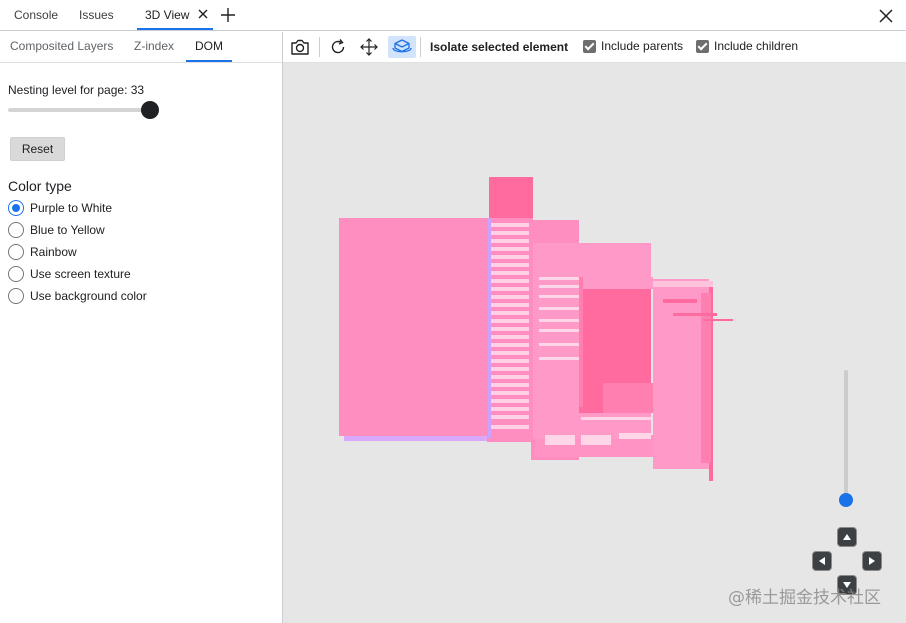  Describe the element at coordinates (76, 90) in the screenshot. I see `nesting-level-label: Nesting level for page: 33` at that location.